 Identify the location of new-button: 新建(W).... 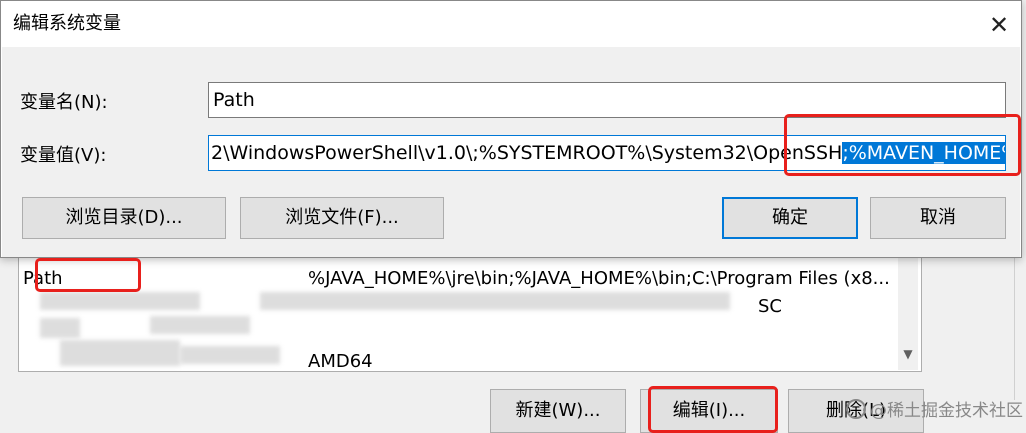
(558, 411).